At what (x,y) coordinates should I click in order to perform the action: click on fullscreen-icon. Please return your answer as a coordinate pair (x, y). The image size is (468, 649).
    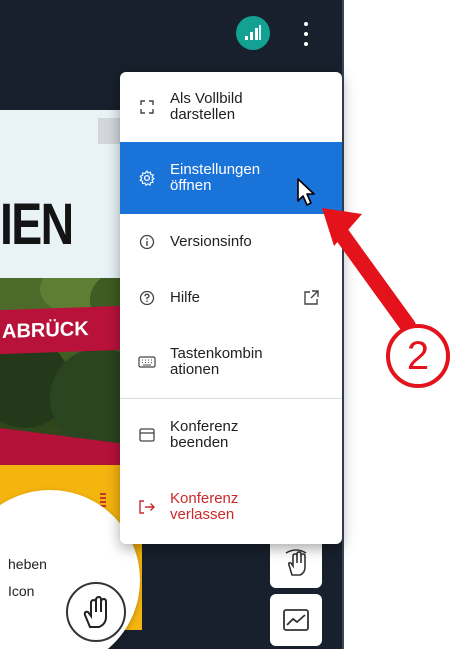
    Looking at the image, I should click on (147, 107).